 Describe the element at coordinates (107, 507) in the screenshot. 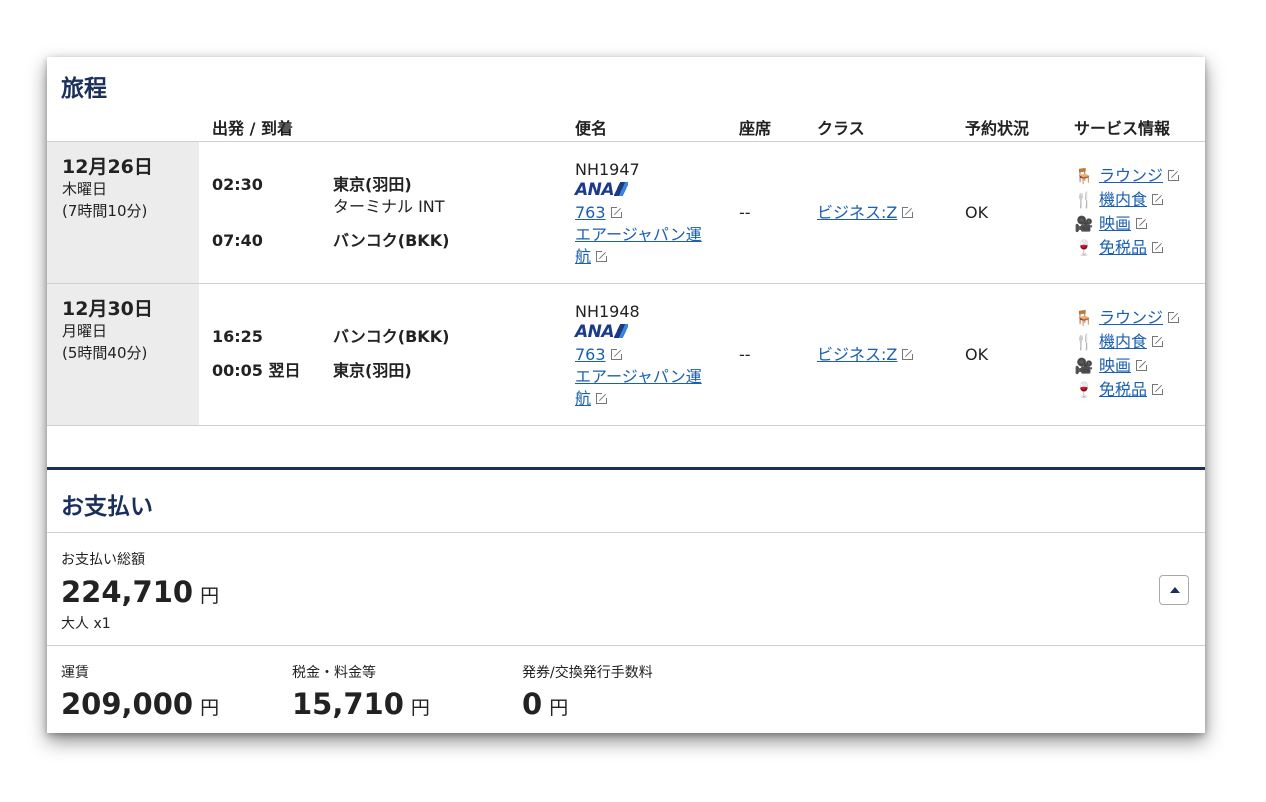

I see `payment-title: お支払い` at that location.